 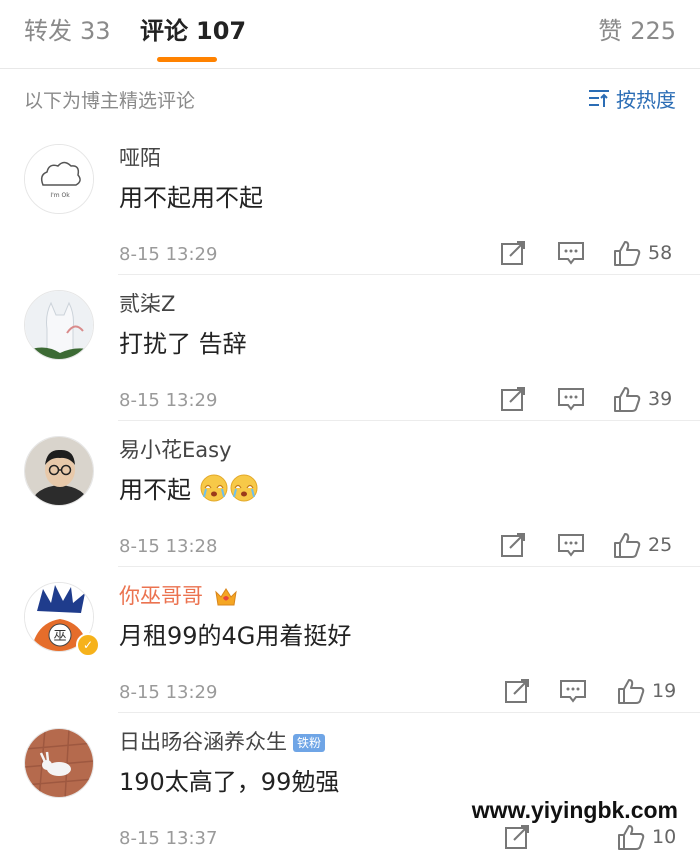 I want to click on avatar: I'm Ok, so click(x=59, y=179).